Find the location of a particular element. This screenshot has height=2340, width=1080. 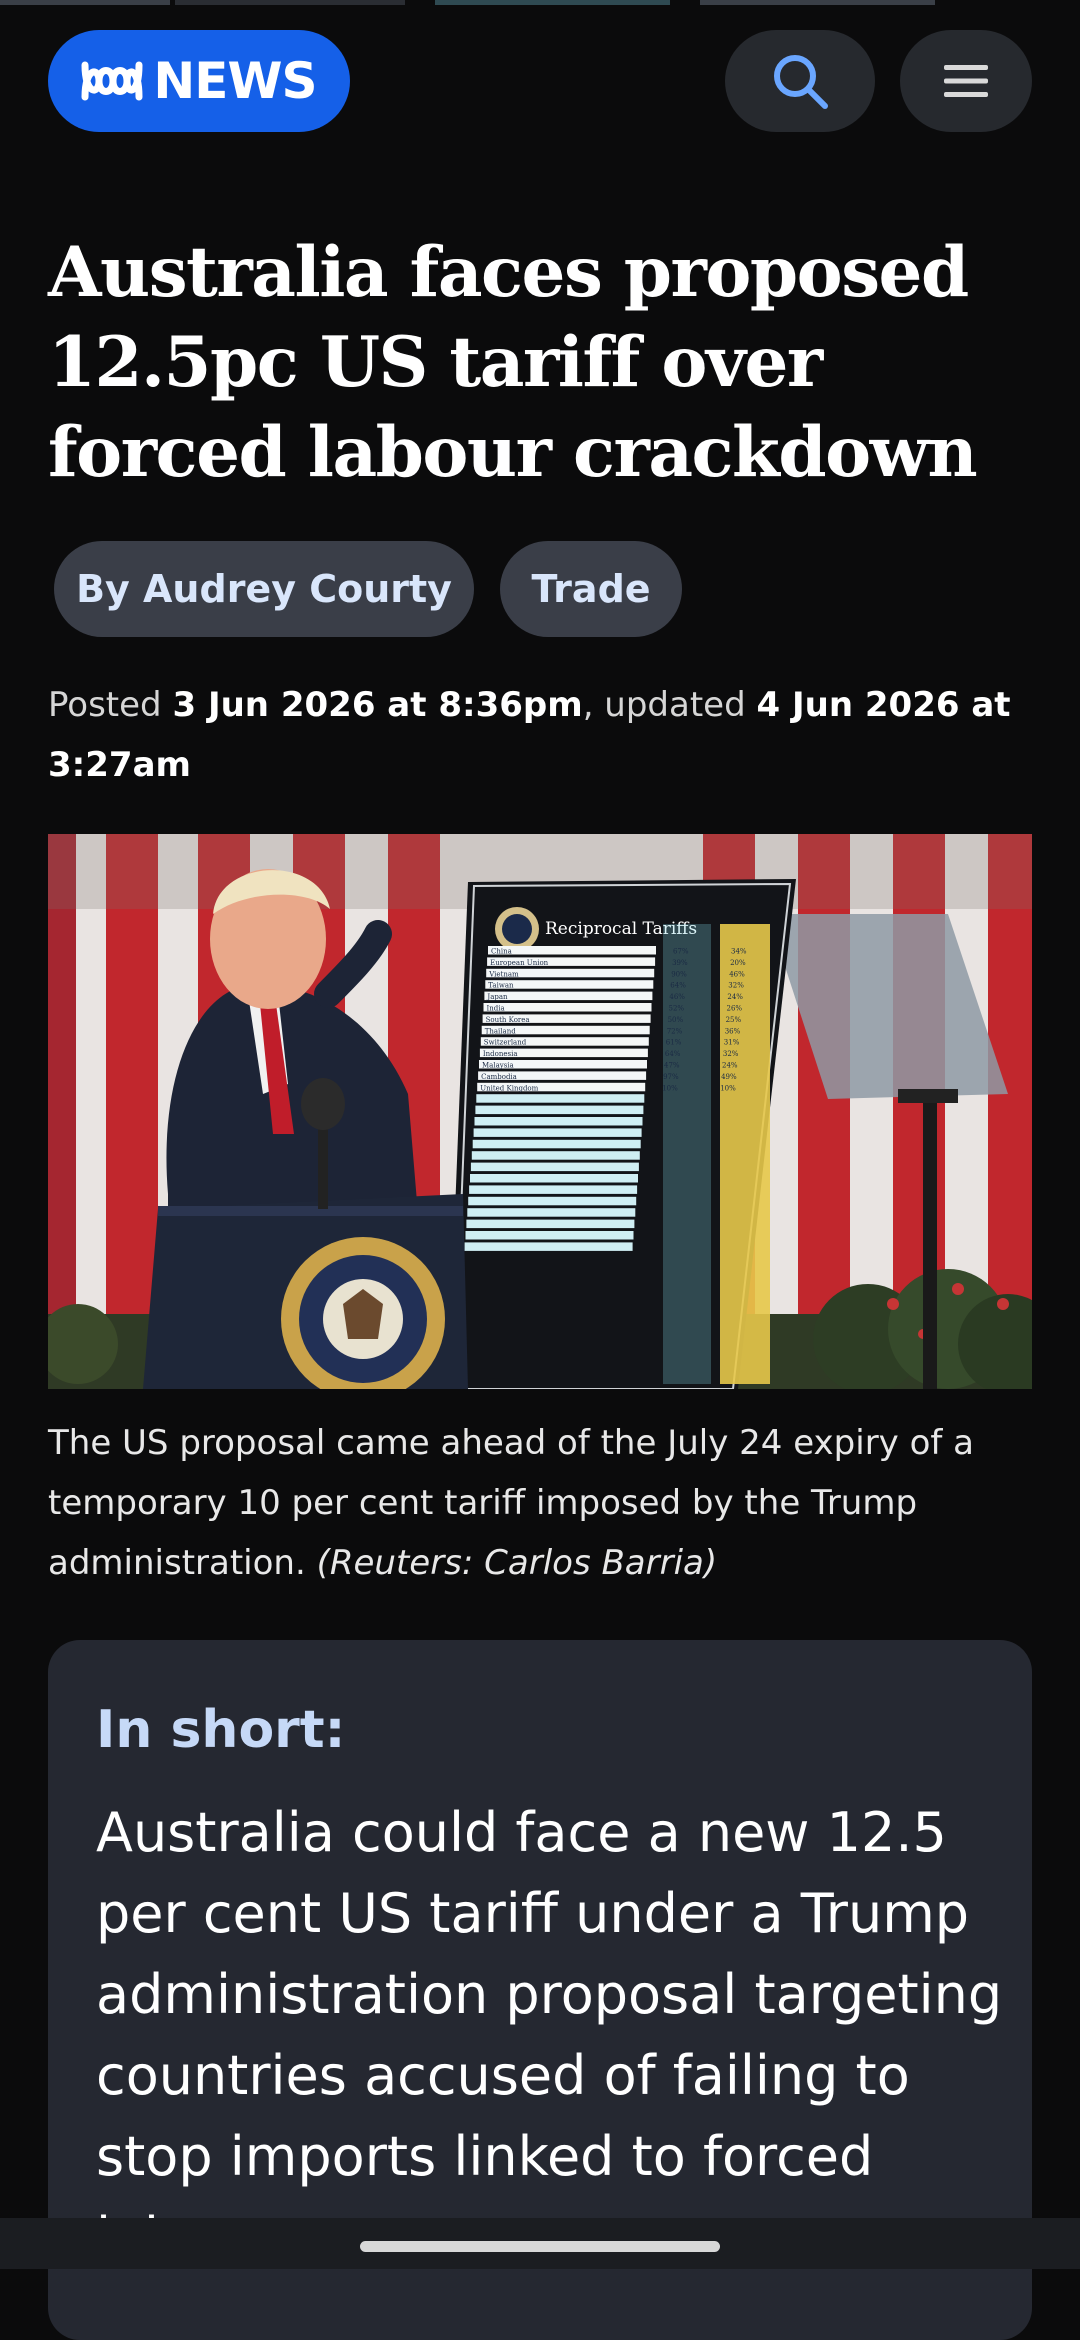

board-country-label: United Kingdom is located at coordinates (509, 1088).